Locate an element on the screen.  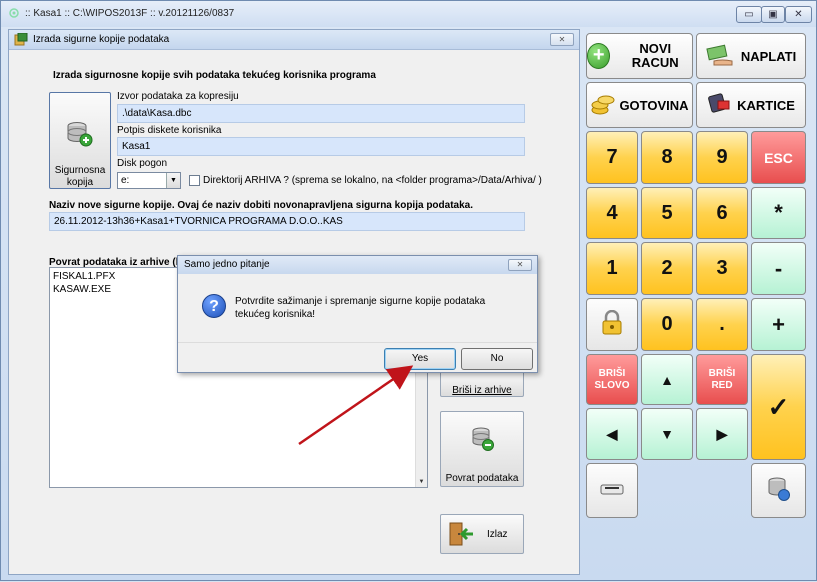
multiply-button: * is located at coordinates (778, 213).